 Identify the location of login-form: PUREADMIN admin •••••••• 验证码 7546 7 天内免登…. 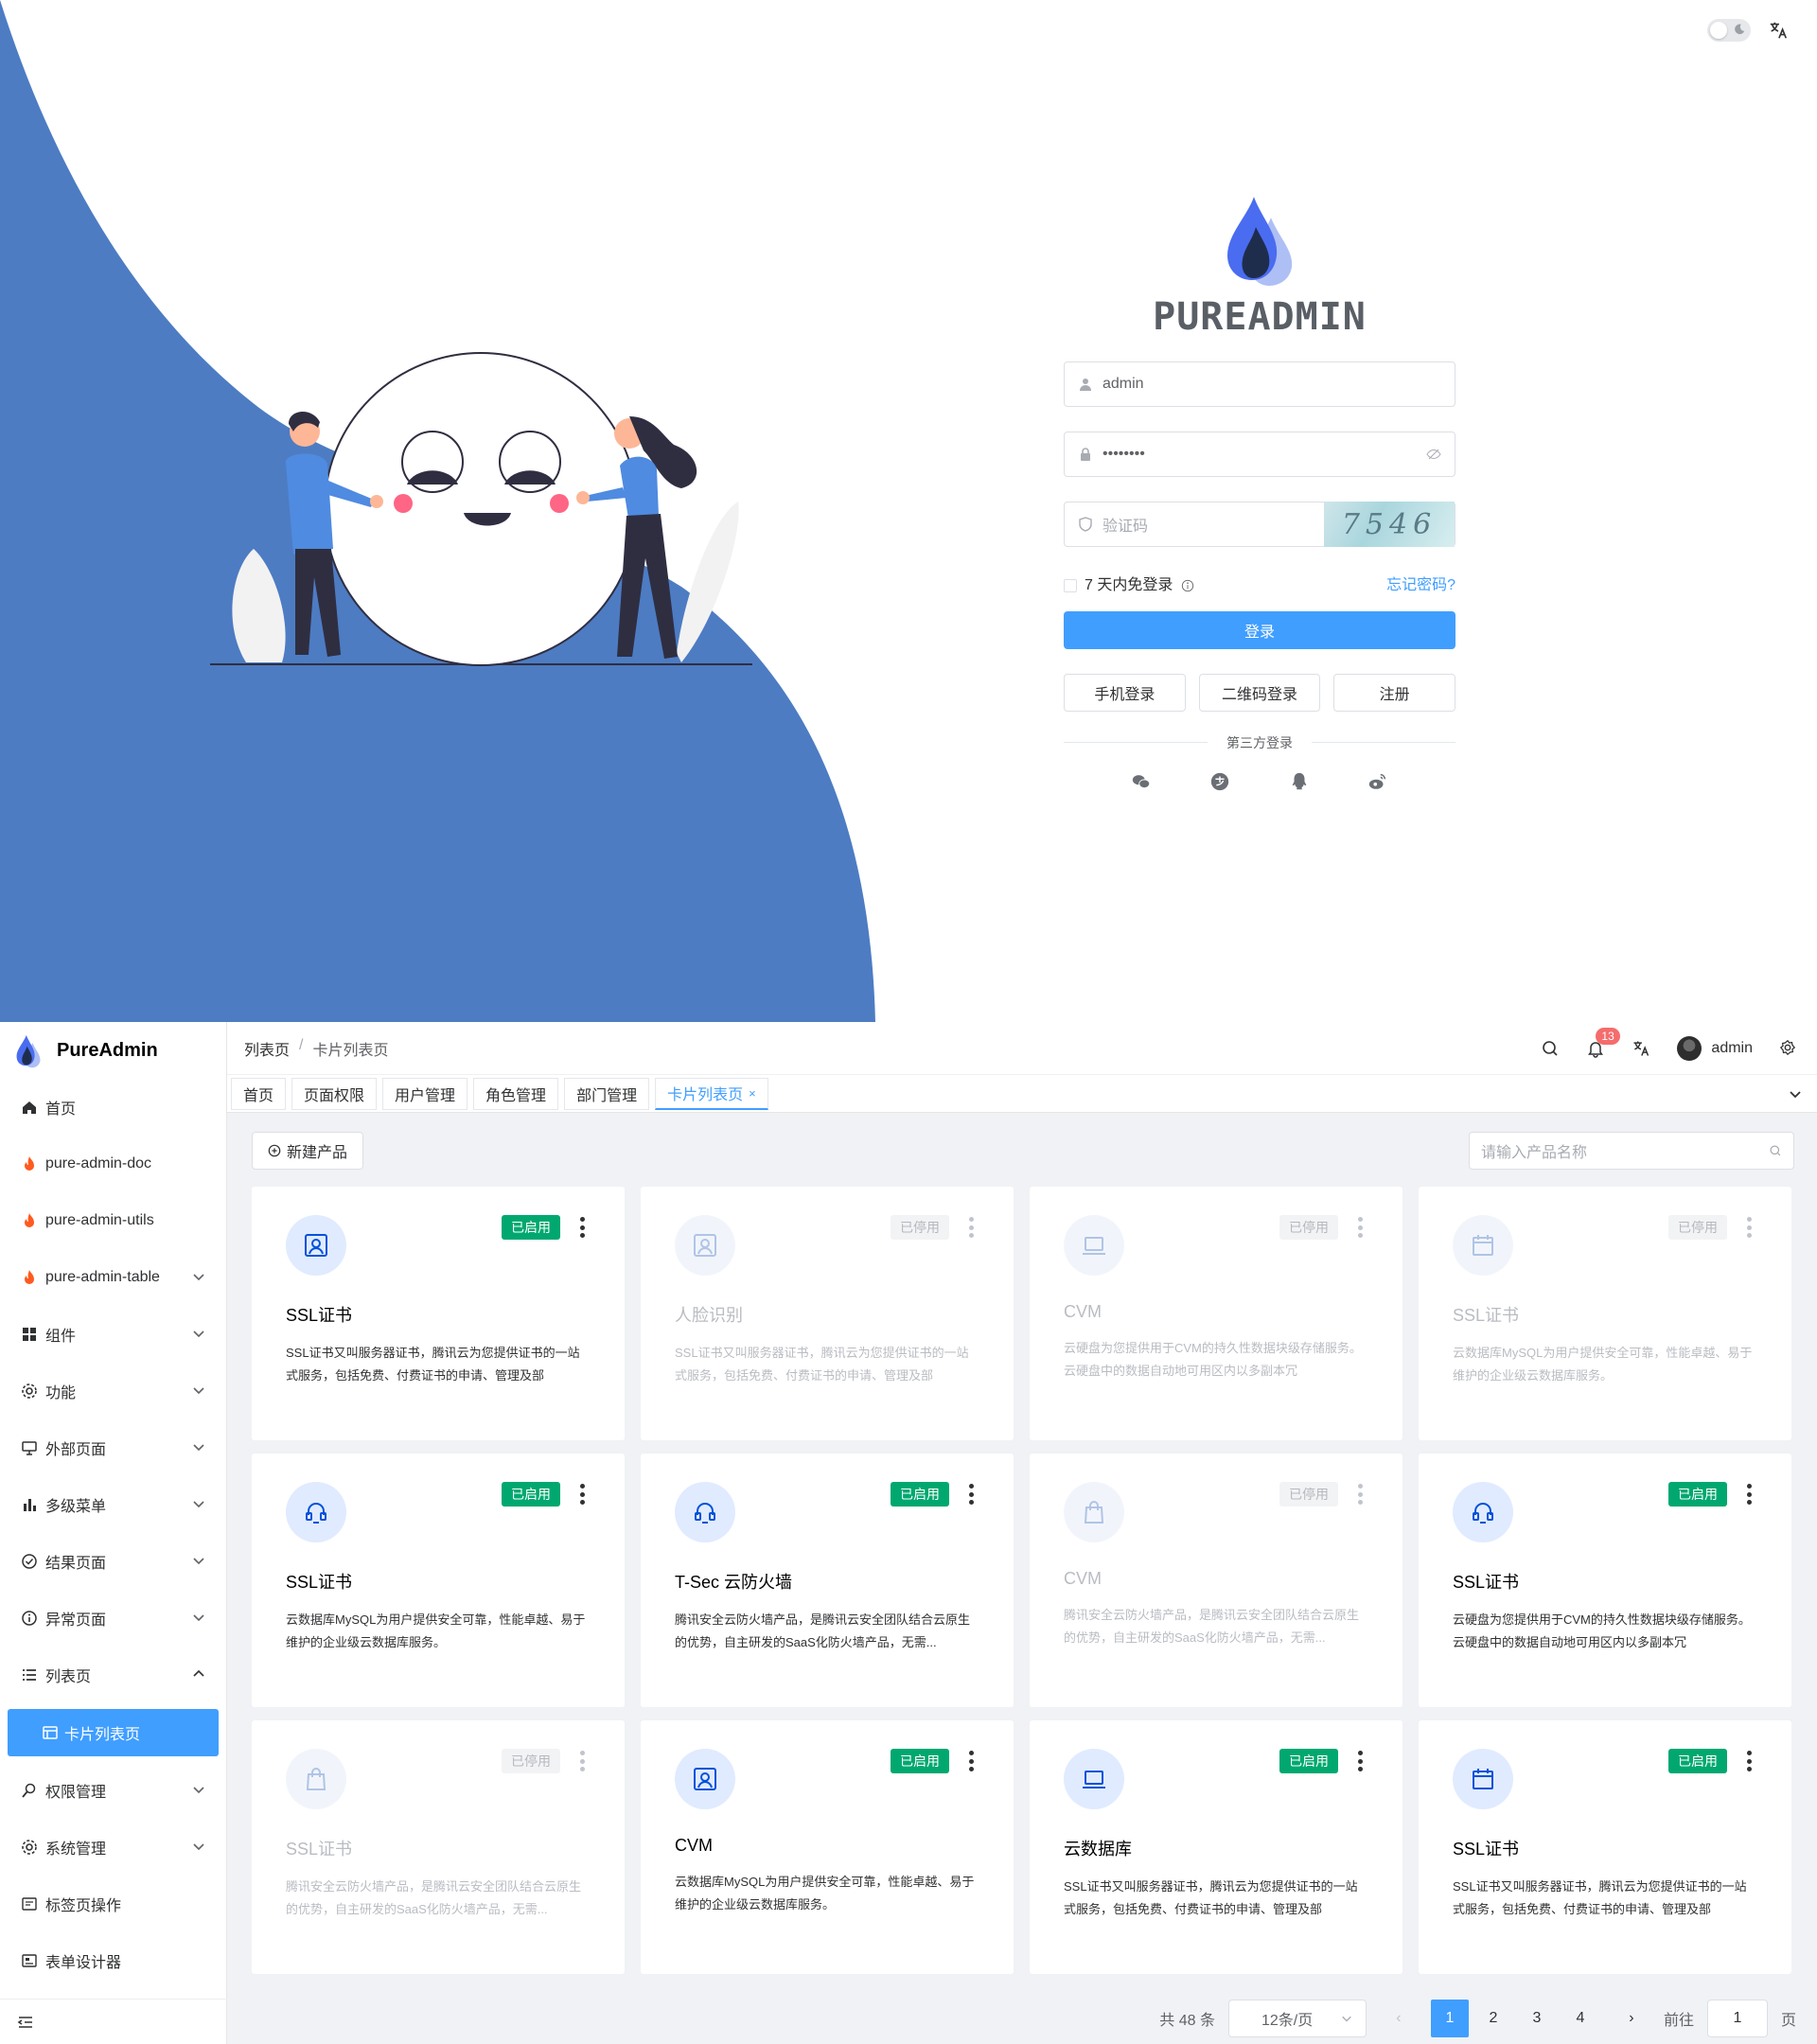
(1260, 490).